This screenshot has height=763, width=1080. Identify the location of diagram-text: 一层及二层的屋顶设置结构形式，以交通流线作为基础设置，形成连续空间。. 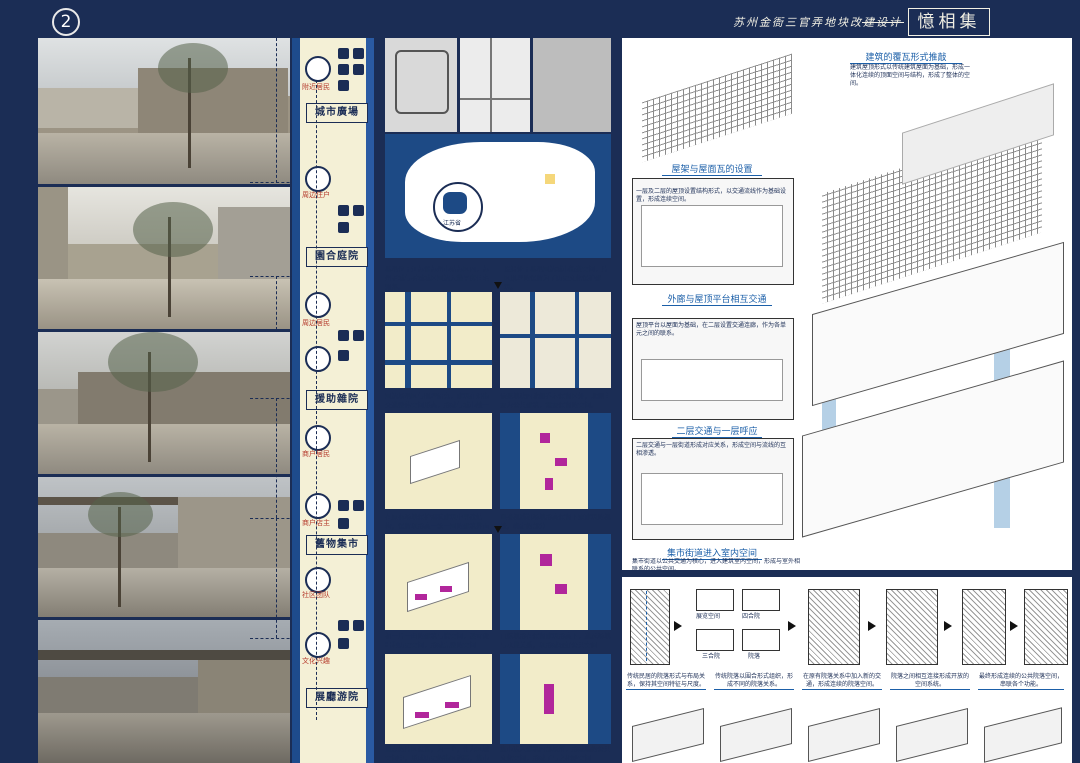
(711, 195).